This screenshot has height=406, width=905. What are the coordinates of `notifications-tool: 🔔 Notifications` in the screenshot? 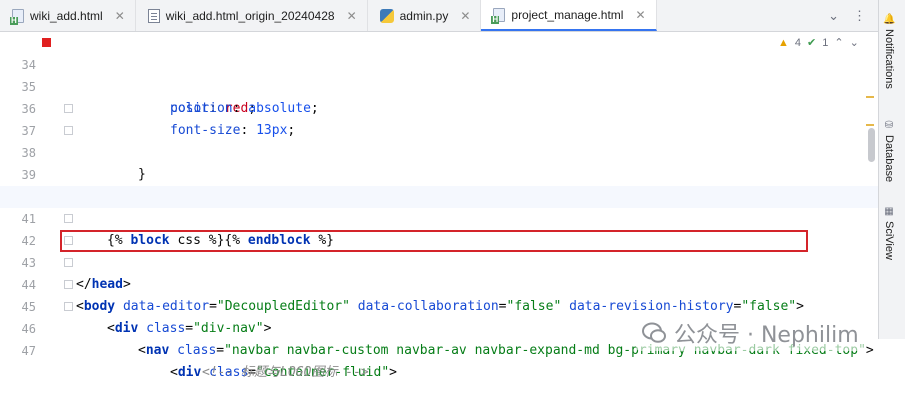 It's located at (889, 51).